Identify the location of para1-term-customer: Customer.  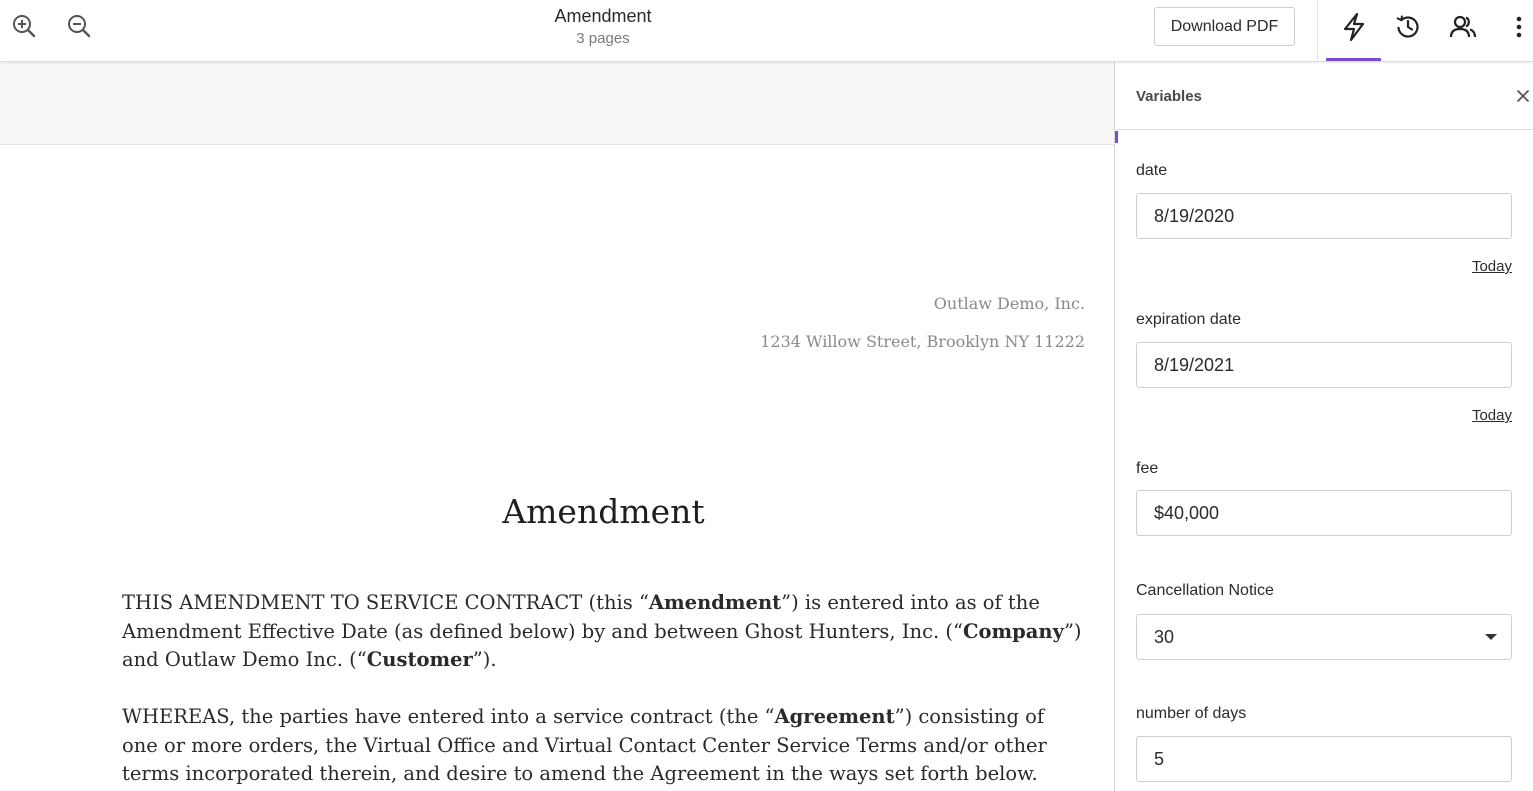
(419, 660).